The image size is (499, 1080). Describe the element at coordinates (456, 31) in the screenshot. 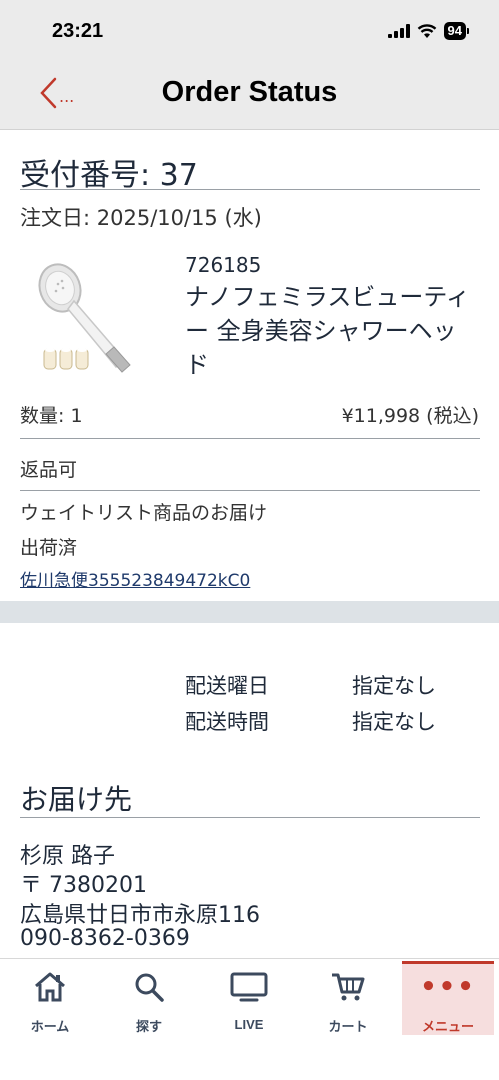

I see `battery-icon: 94` at that location.